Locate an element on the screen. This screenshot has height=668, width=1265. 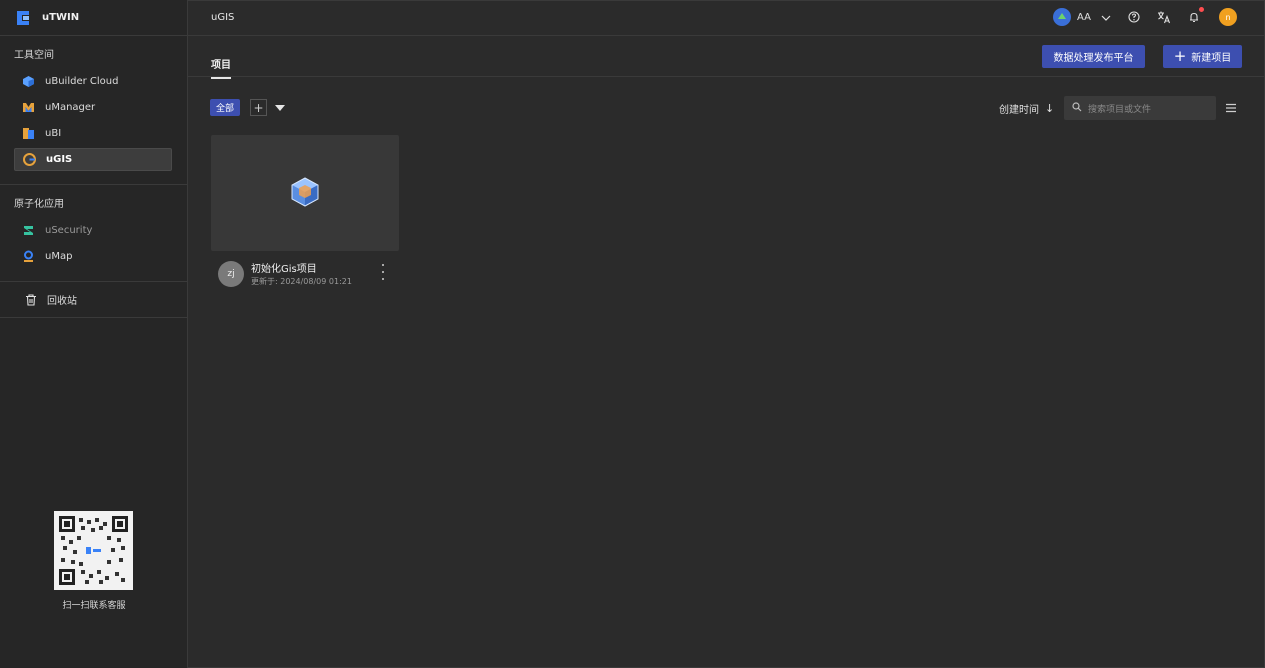
gis-icon is located at coordinates (29, 159).